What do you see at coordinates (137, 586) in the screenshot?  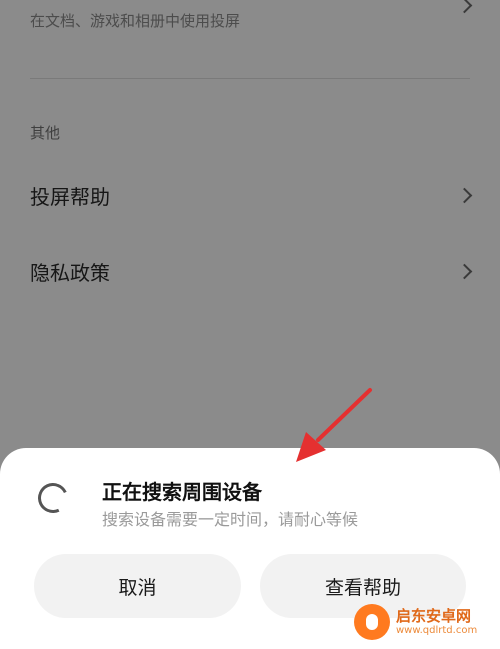 I see `cancel-button: 取消` at bounding box center [137, 586].